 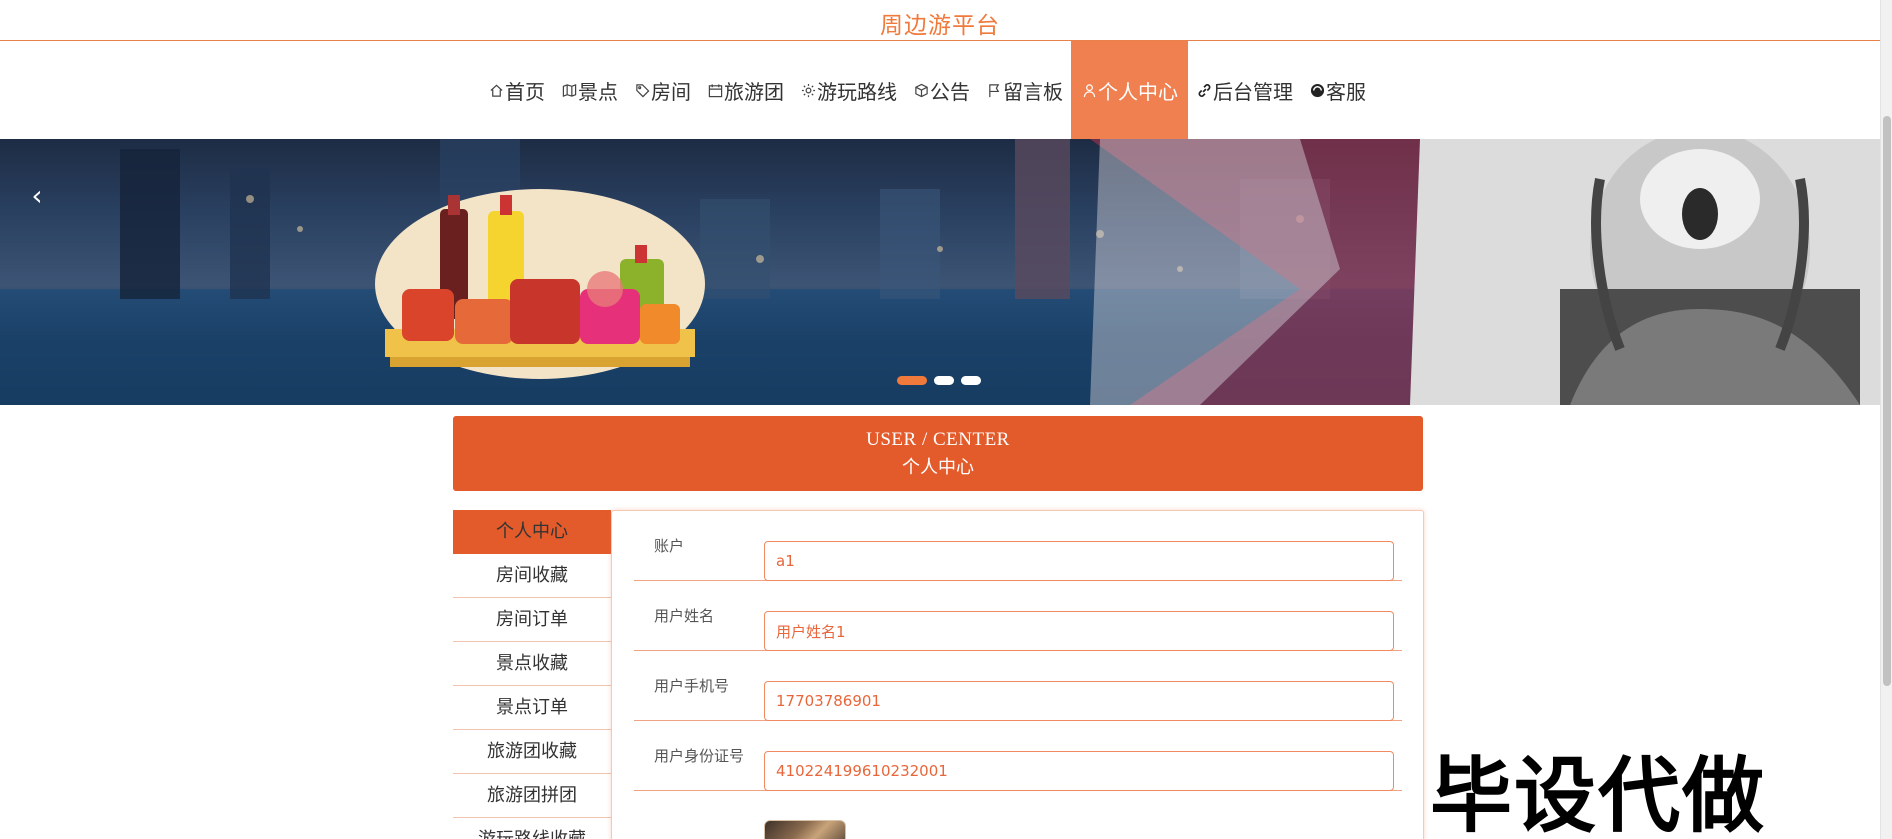 I want to click on user-center-title-en: USER / CENTER, so click(x=938, y=439).